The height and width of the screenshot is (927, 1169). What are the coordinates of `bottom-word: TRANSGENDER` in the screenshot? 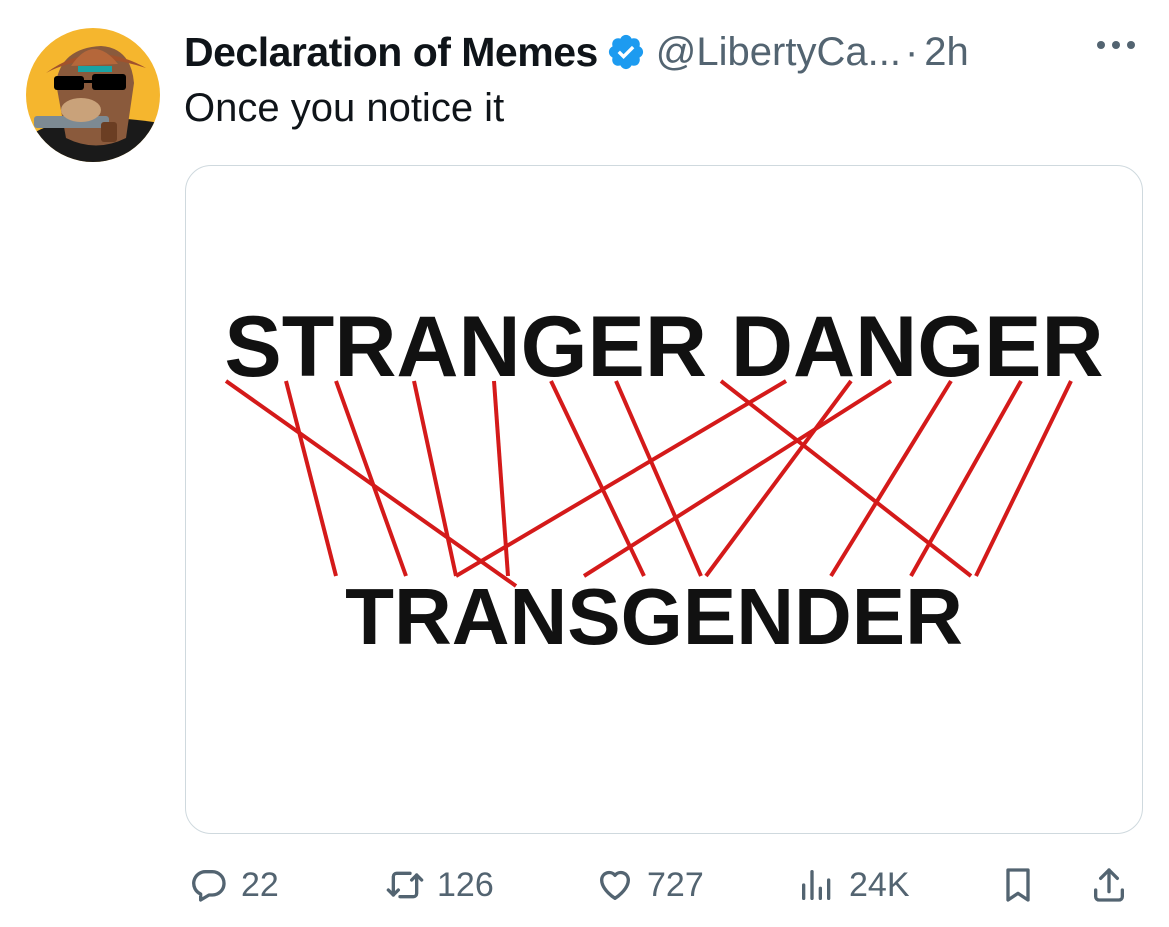 It's located at (654, 616).